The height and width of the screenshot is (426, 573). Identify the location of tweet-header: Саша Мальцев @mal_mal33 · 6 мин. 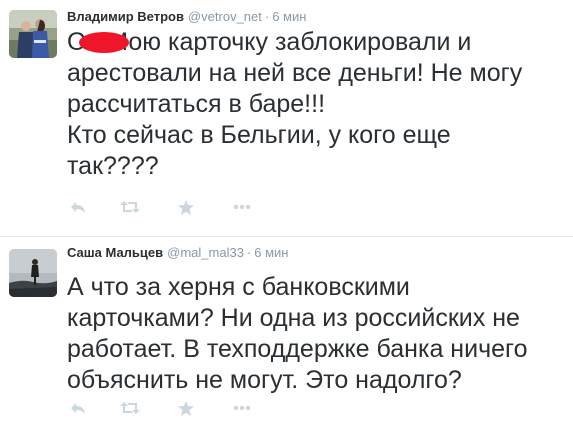
(178, 253).